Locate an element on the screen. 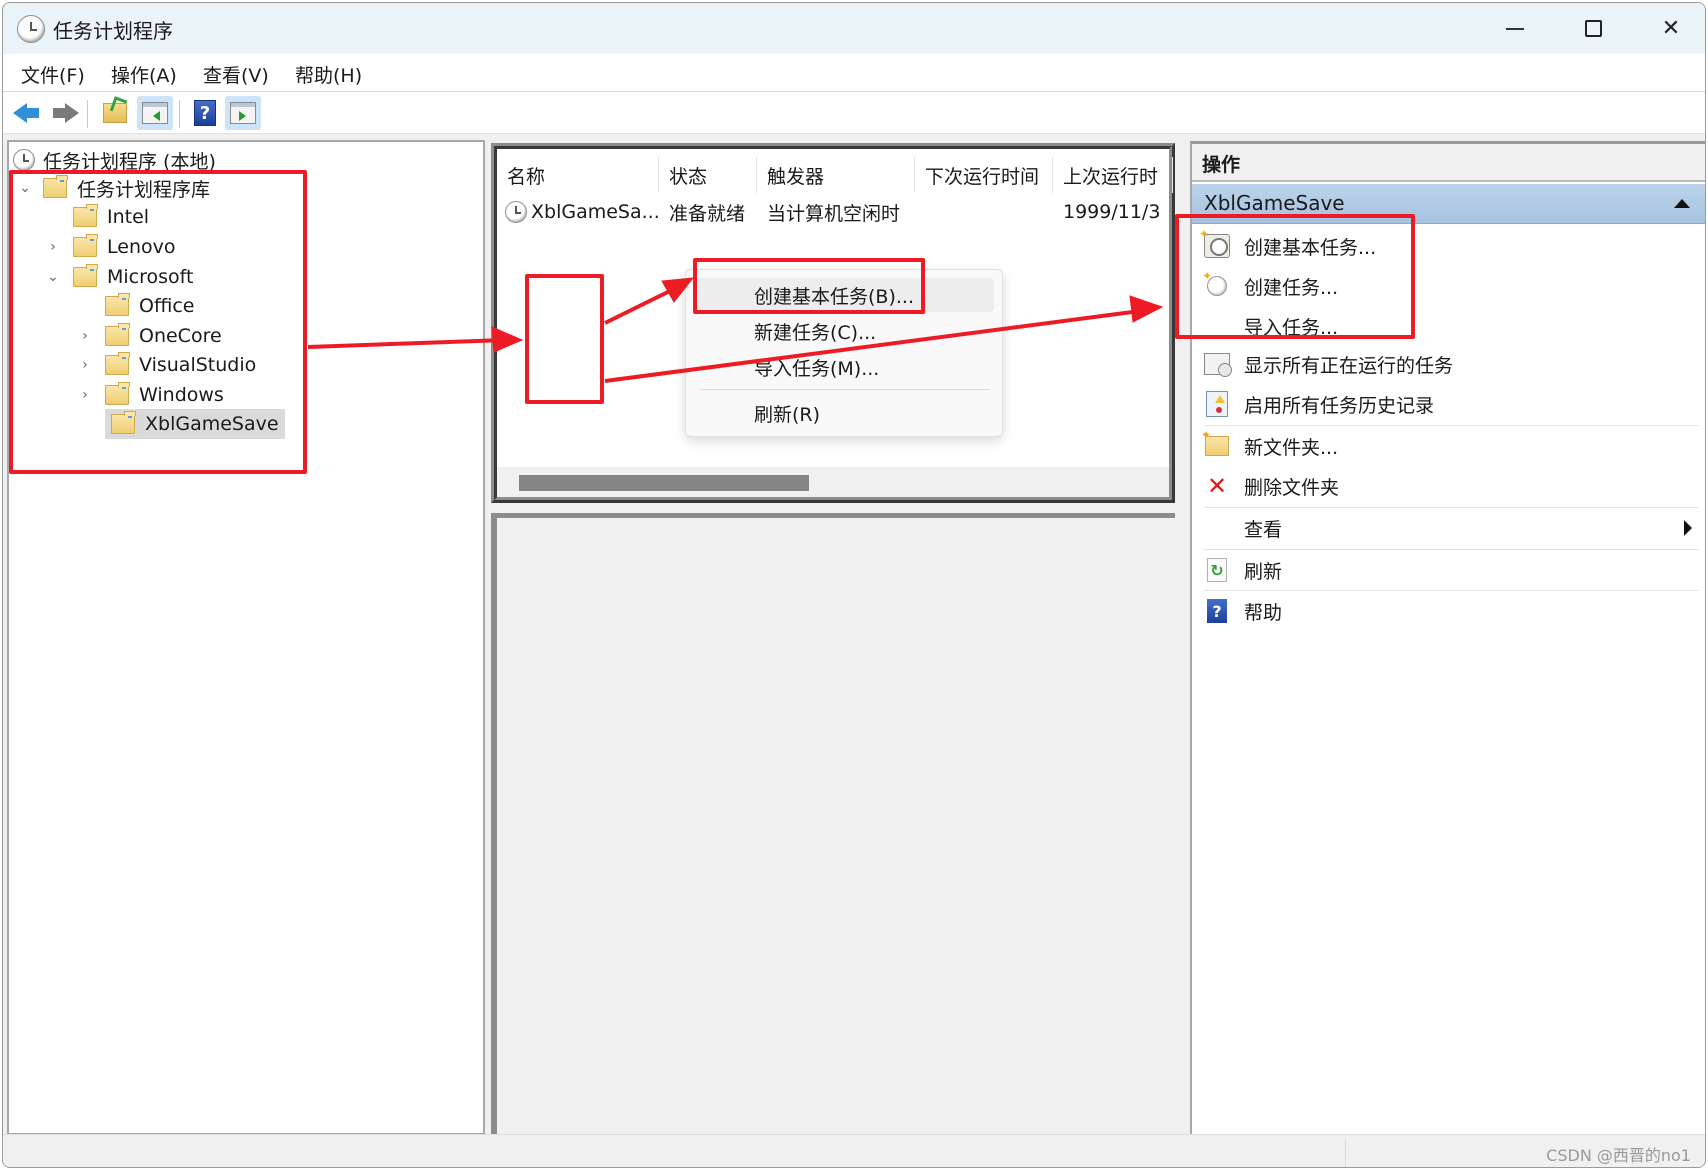  column-header-next-run: 下次运行时间 is located at coordinates (984, 175).